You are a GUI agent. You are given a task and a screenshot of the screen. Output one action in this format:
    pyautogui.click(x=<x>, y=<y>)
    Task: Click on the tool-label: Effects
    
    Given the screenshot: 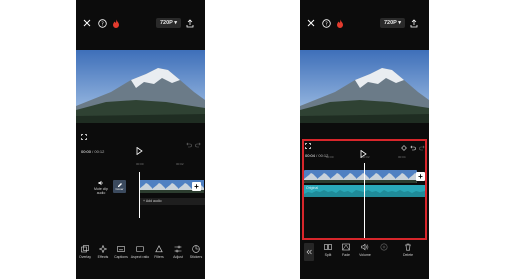 What is the action you would take?
    pyautogui.click(x=103, y=257)
    